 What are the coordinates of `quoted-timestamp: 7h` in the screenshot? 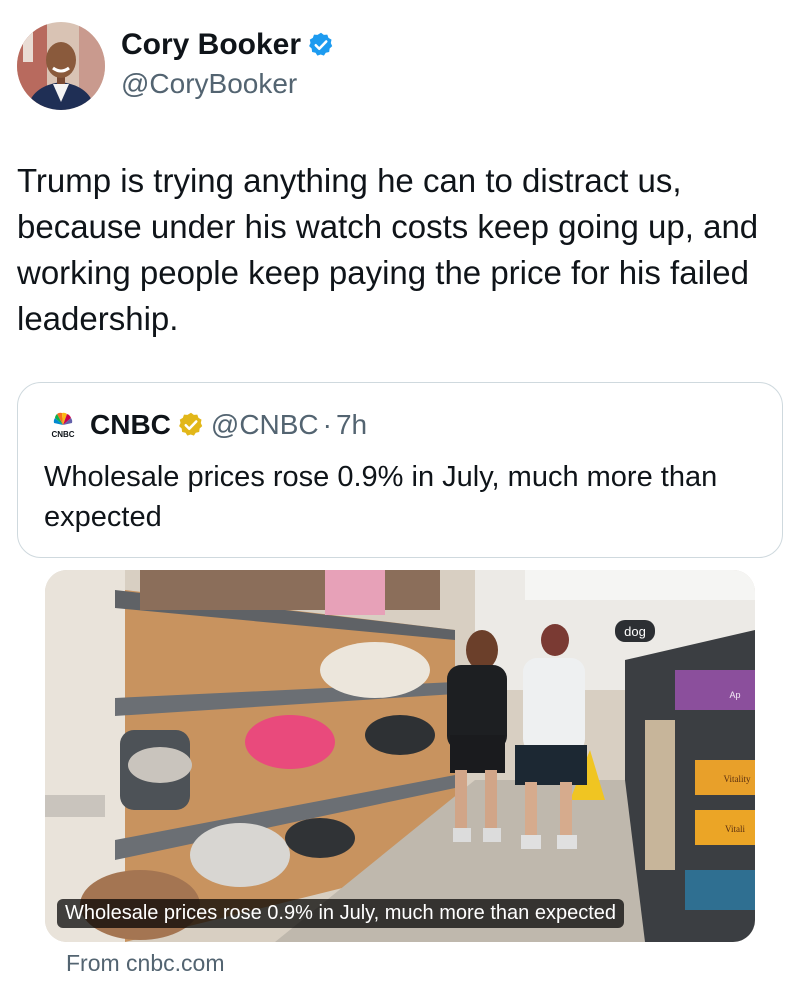 It's located at (351, 425).